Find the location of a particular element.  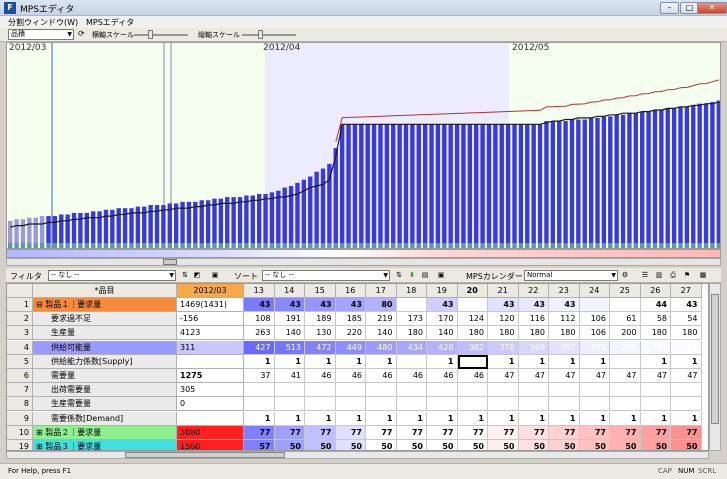

refresh-icon: ⟳ is located at coordinates (81, 33).